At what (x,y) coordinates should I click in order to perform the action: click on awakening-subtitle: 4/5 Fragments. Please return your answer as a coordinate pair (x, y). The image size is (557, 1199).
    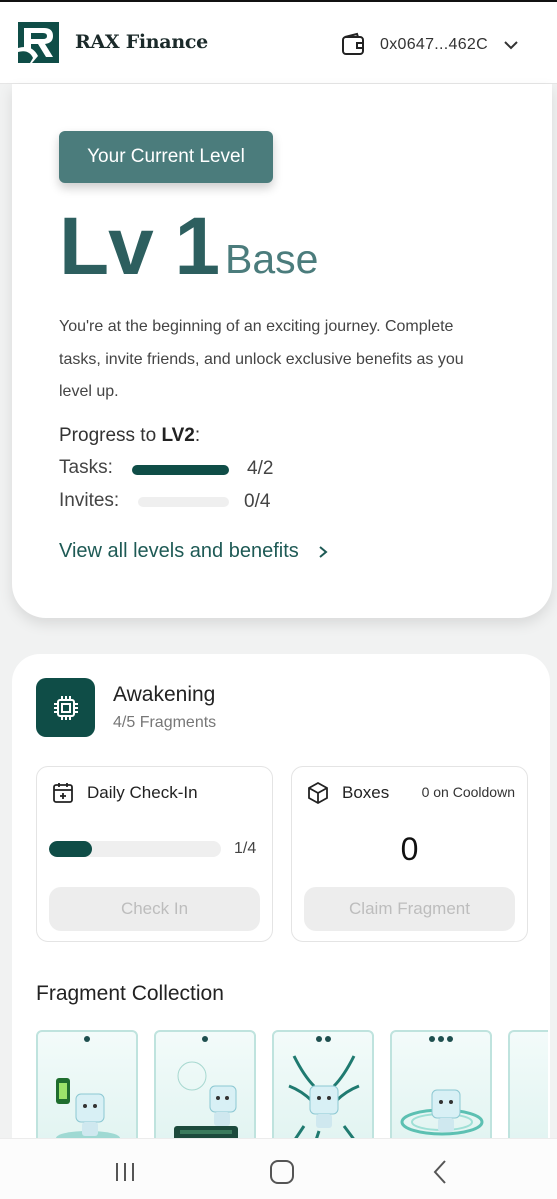
    Looking at the image, I should click on (165, 722).